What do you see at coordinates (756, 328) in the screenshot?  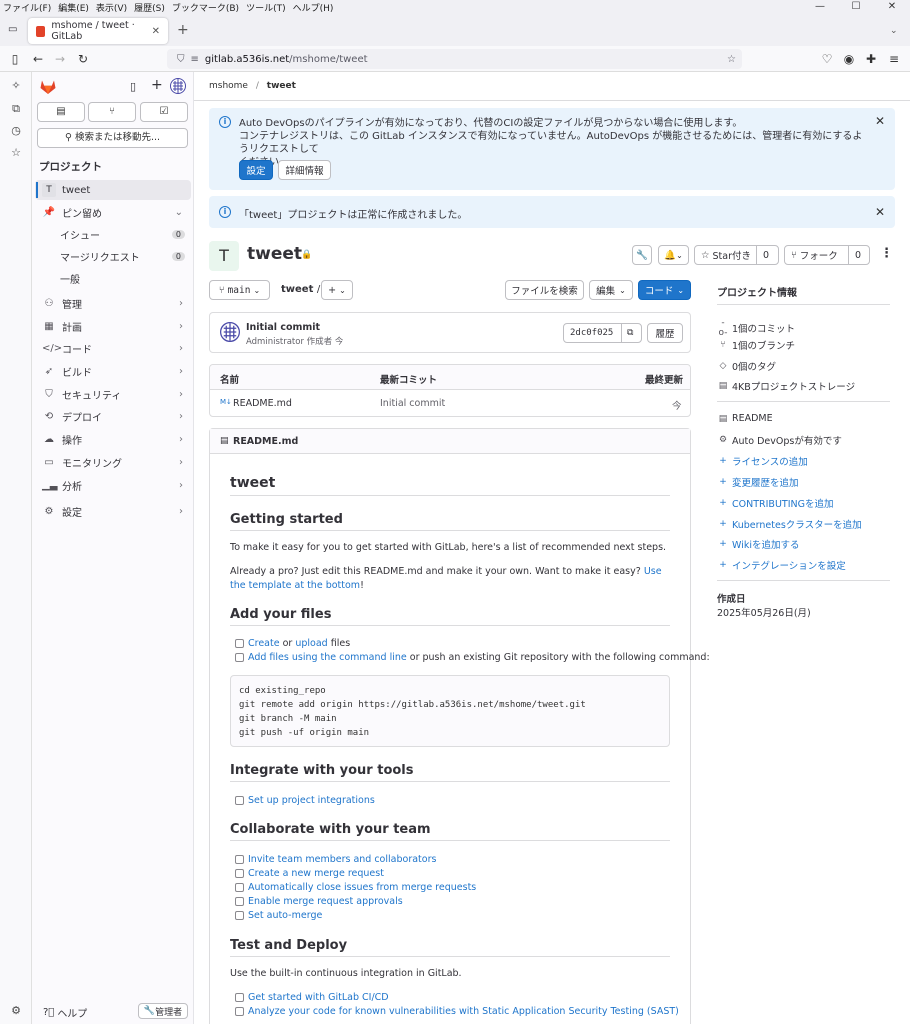 I see `commits-stat: -o- 1個のコミット` at bounding box center [756, 328].